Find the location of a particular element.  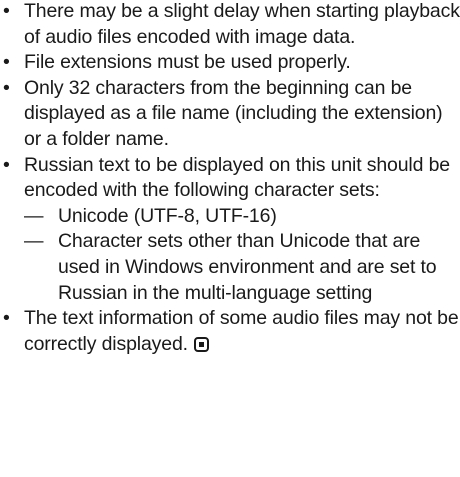

end-of-section-icon is located at coordinates (201, 344).